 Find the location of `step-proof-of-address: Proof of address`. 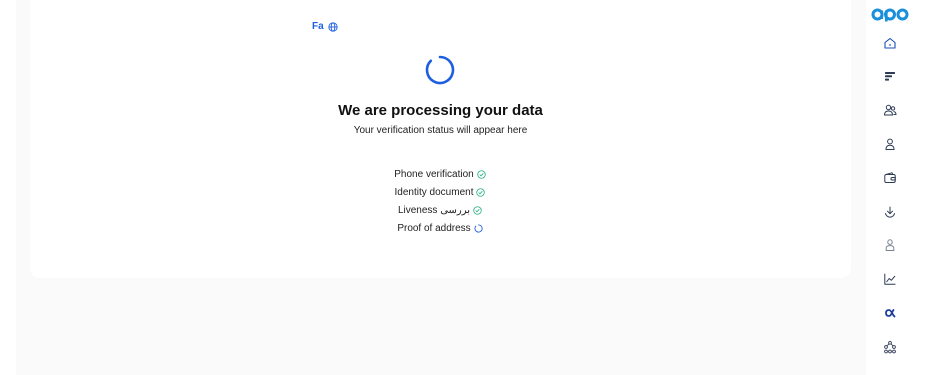

step-proof-of-address: Proof of address is located at coordinates (440, 228).